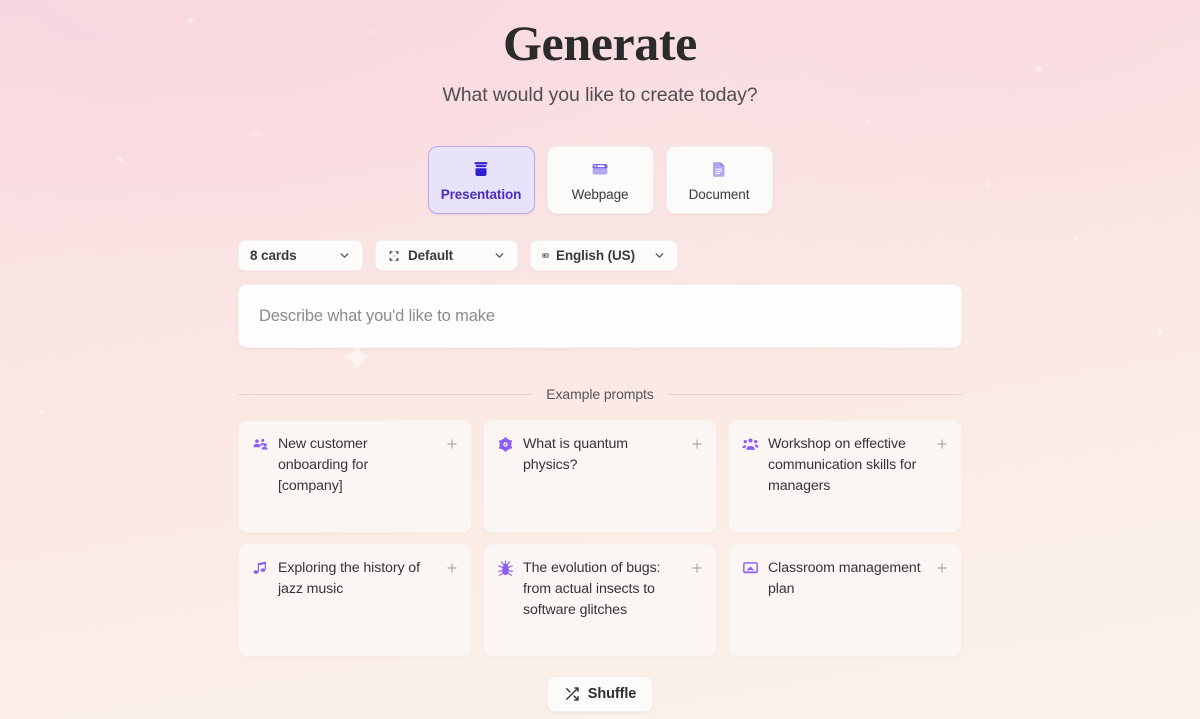  I want to click on example-prompt-card: Exploring the history of jazz music, so click(355, 600).